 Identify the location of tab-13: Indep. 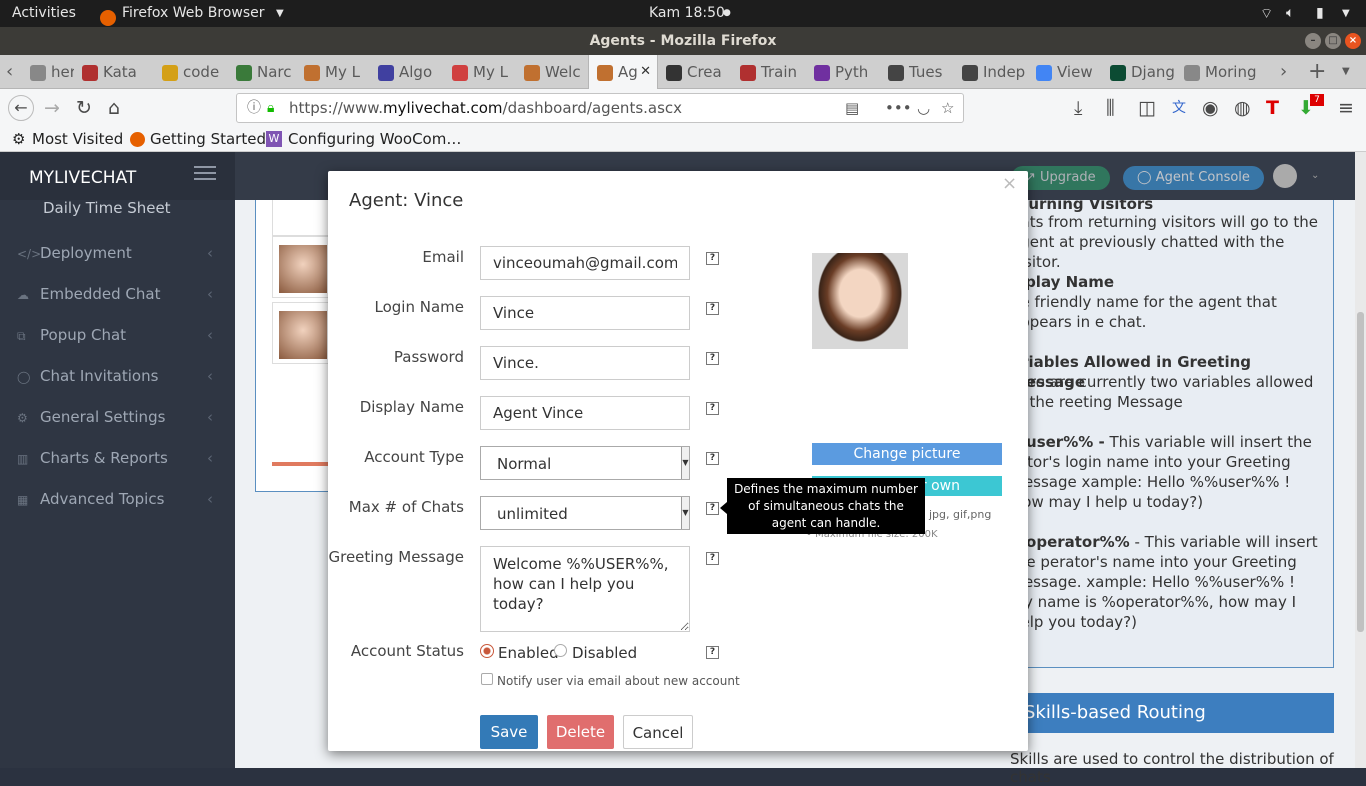
(991, 72).